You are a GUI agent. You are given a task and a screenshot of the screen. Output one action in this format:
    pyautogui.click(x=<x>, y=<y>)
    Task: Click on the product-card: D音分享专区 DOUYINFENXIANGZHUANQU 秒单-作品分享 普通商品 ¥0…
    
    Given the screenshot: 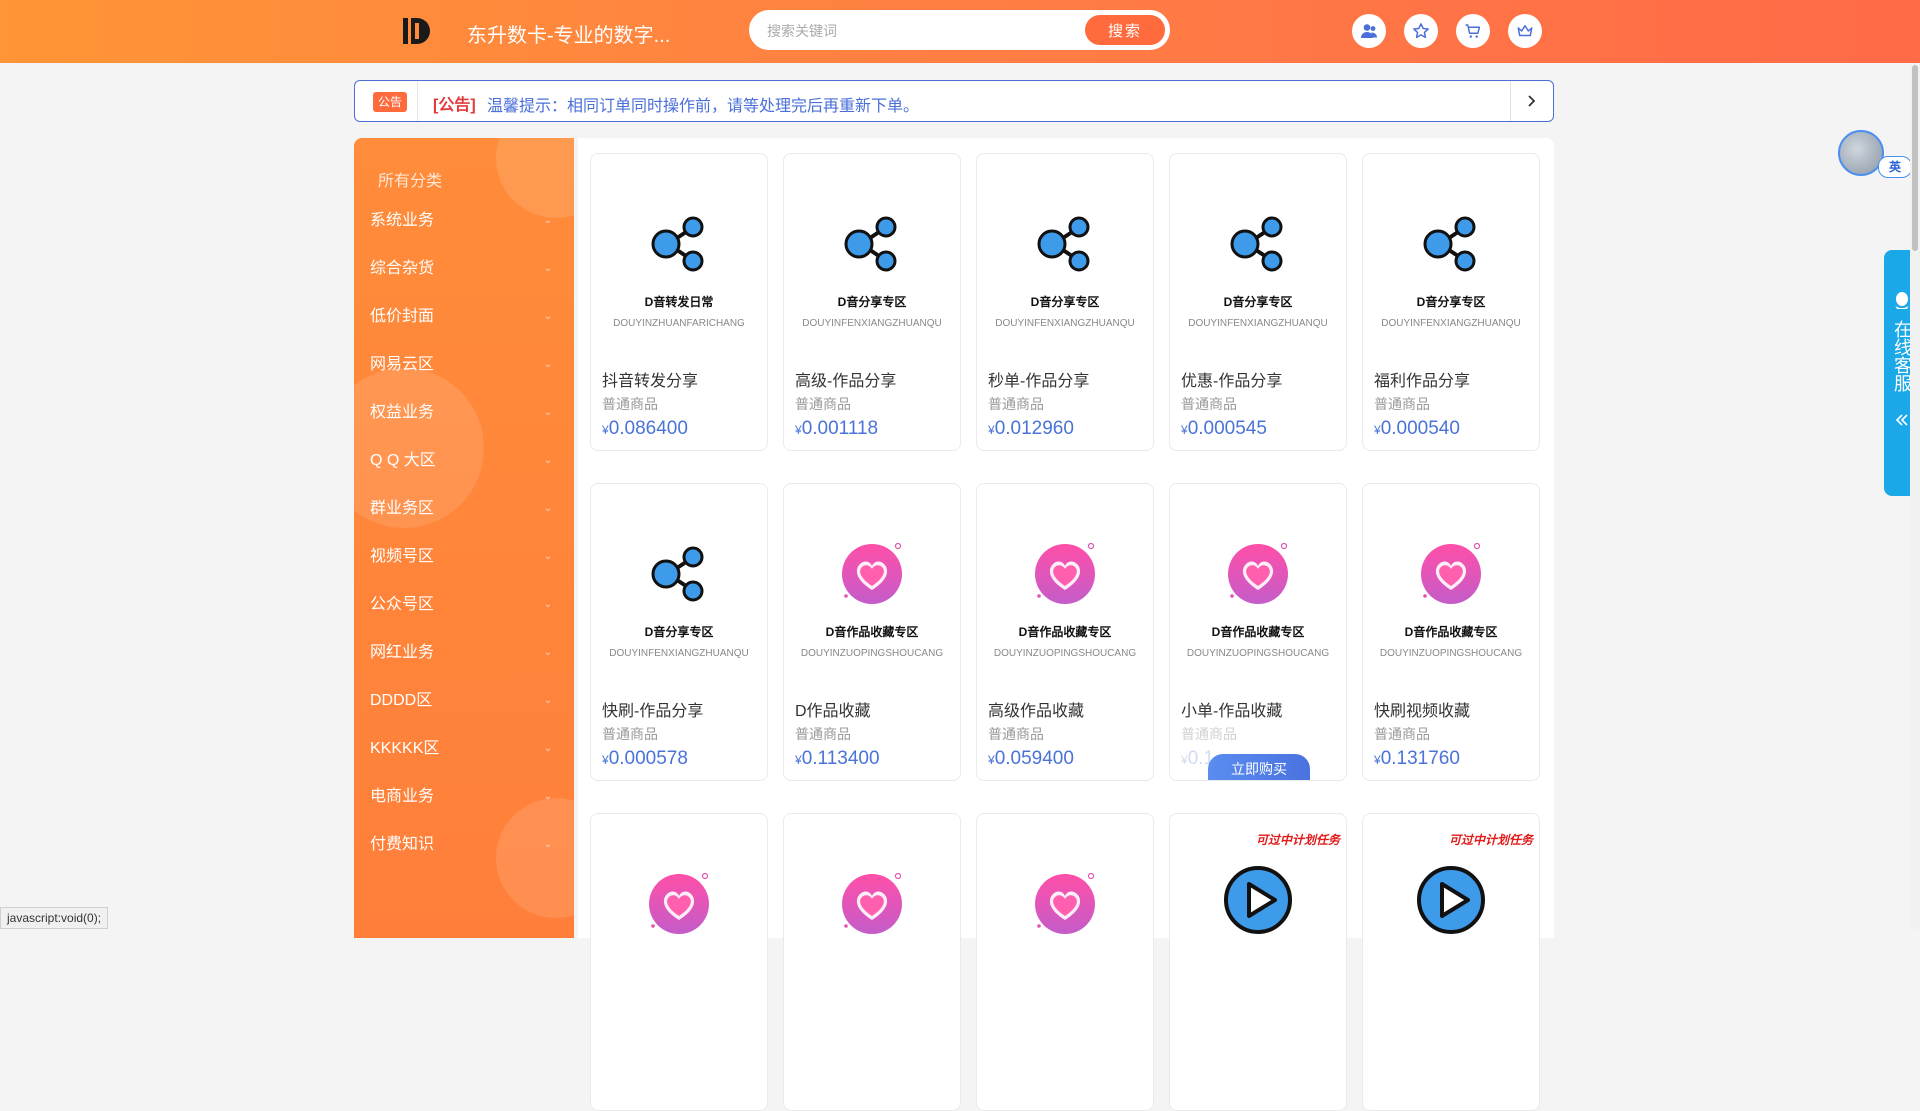 What is the action you would take?
    pyautogui.click(x=1065, y=302)
    